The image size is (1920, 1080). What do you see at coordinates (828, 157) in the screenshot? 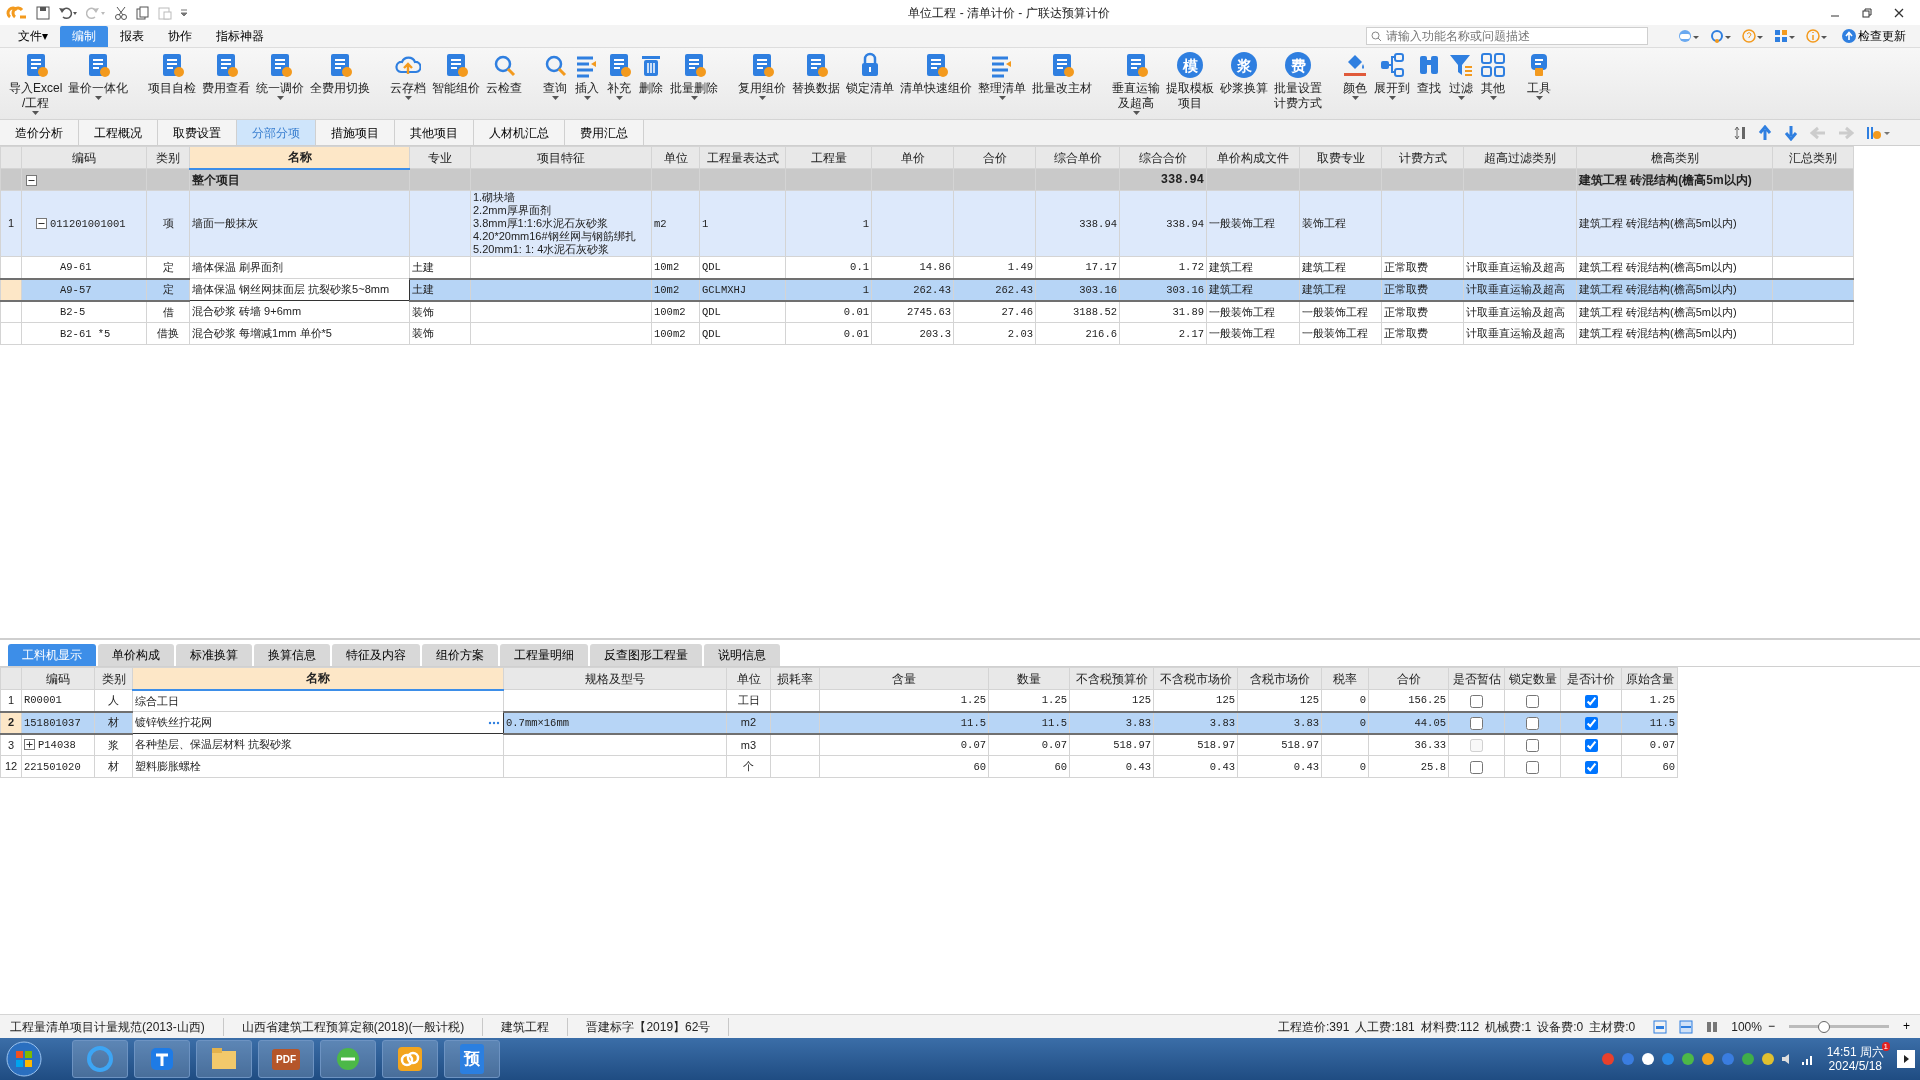
I see `column-header: 工程量` at bounding box center [828, 157].